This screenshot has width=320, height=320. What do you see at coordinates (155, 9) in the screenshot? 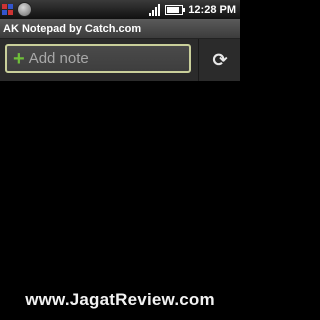
I see `signal-icon` at bounding box center [155, 9].